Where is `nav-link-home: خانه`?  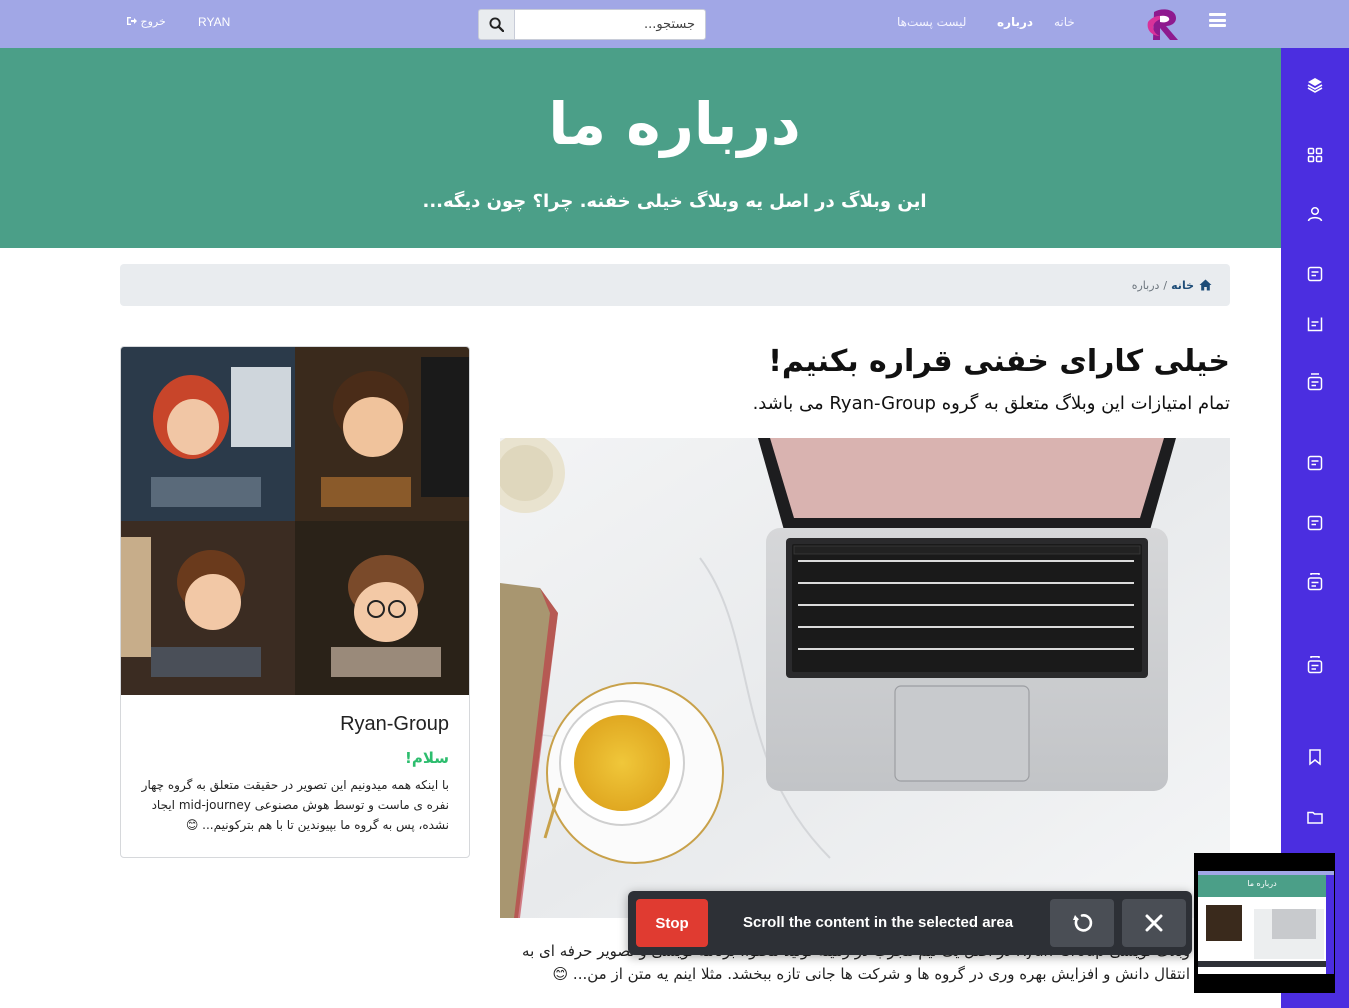 nav-link-home: خانه is located at coordinates (1064, 22).